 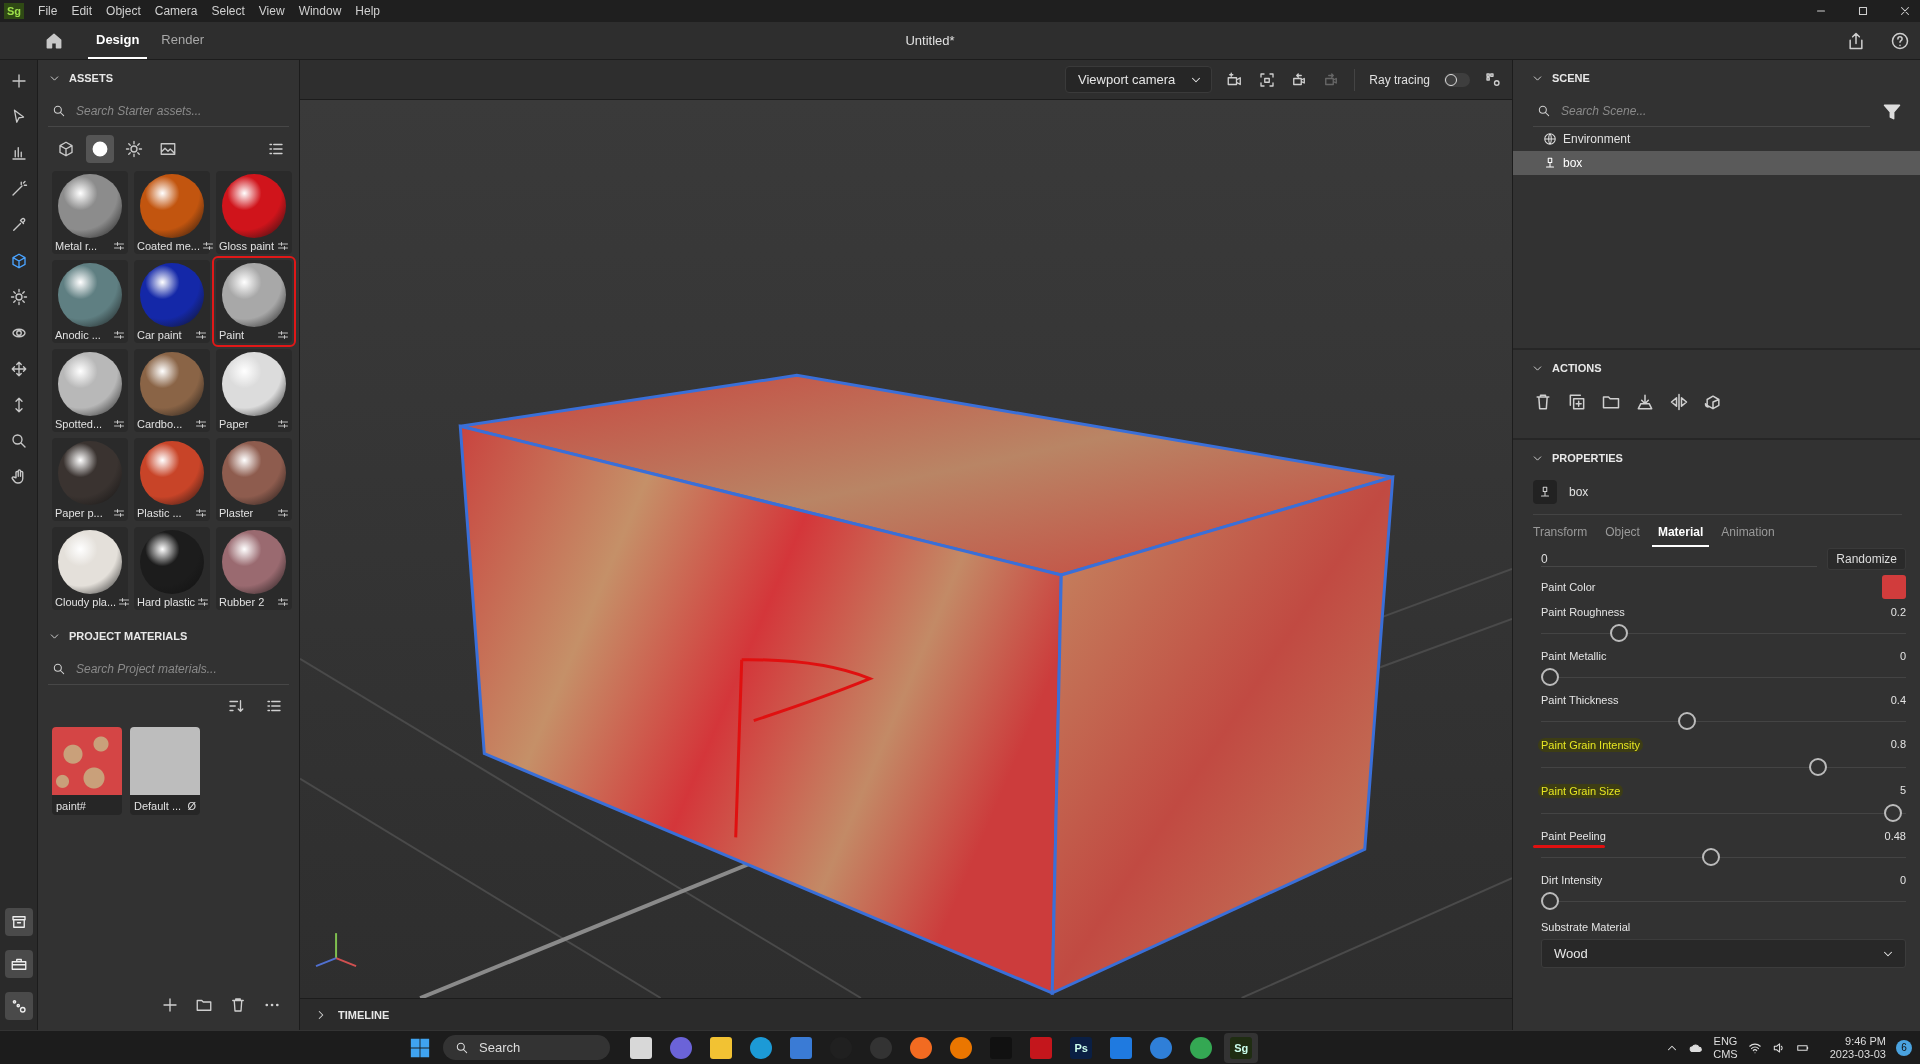 What do you see at coordinates (527, 1047) in the screenshot?
I see `taskbar-search: Search` at bounding box center [527, 1047].